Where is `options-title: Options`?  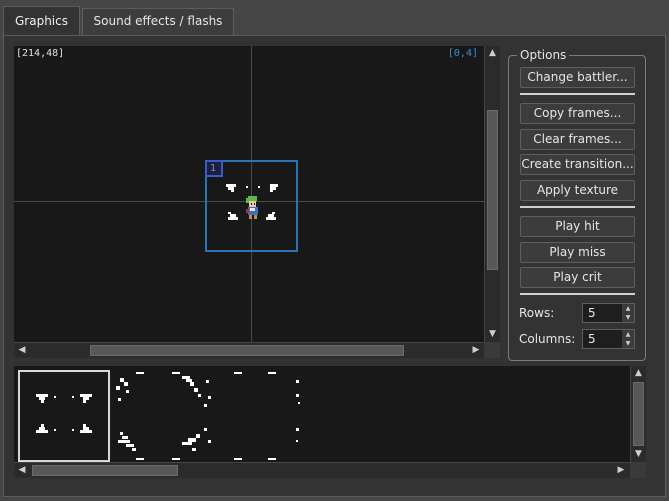
options-title: Options is located at coordinates (543, 55).